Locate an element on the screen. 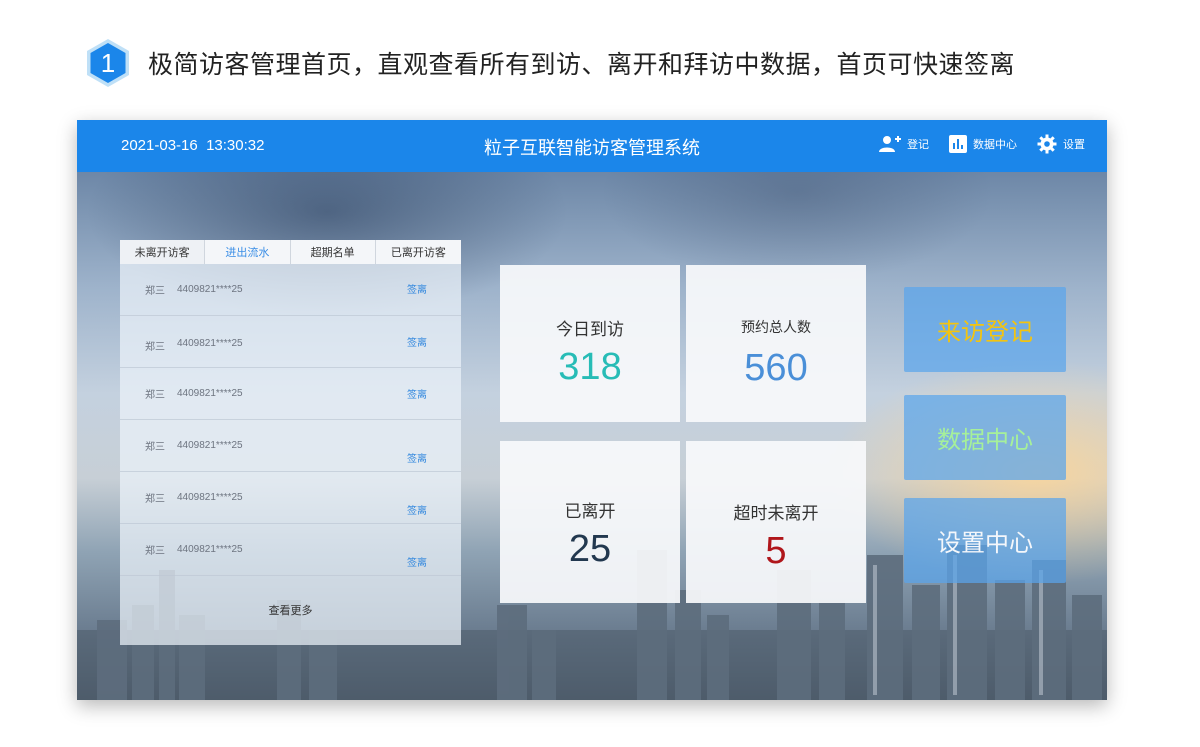  stat-value: 5 is located at coordinates (776, 551).